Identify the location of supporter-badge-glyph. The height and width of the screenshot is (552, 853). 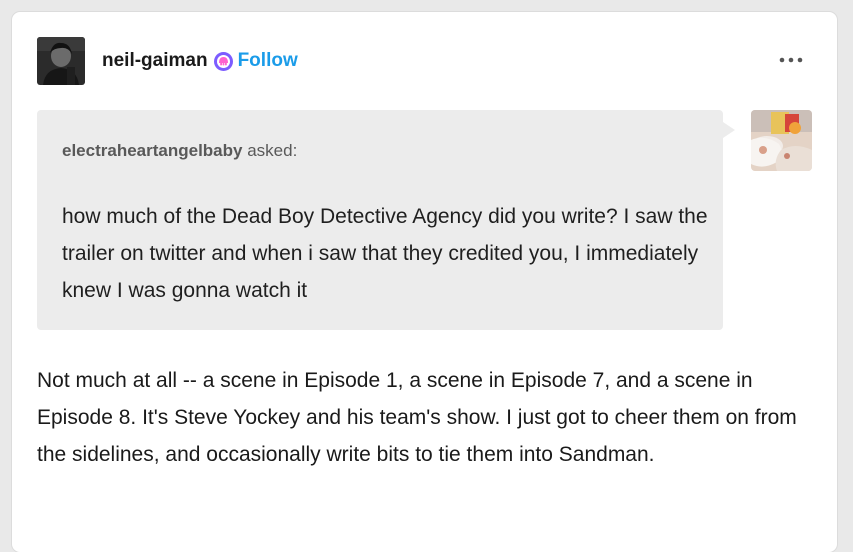
(223, 61).